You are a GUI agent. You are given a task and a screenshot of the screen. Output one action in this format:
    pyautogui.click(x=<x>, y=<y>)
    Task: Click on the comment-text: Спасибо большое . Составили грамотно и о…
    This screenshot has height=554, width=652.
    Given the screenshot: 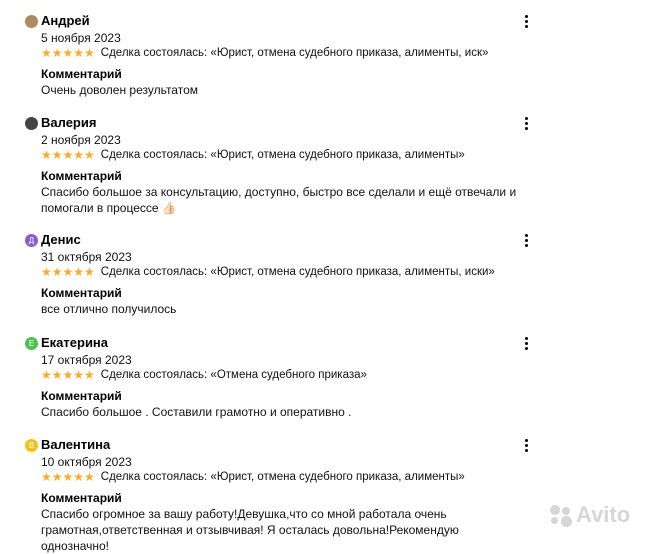 What is the action you would take?
    pyautogui.click(x=196, y=412)
    